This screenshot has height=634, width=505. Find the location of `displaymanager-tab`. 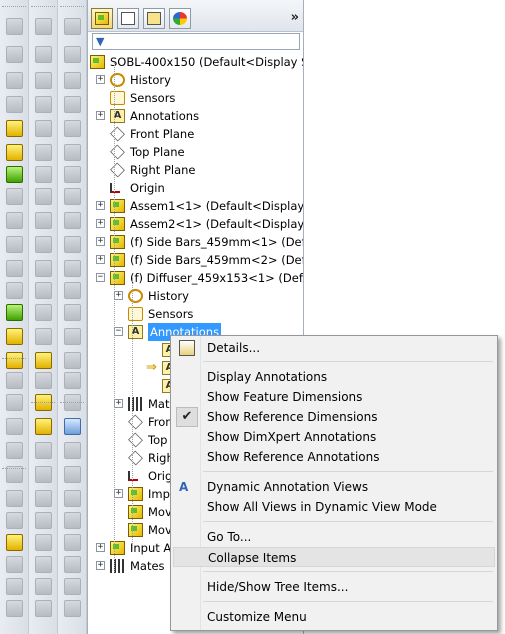

displaymanager-tab is located at coordinates (180, 18).